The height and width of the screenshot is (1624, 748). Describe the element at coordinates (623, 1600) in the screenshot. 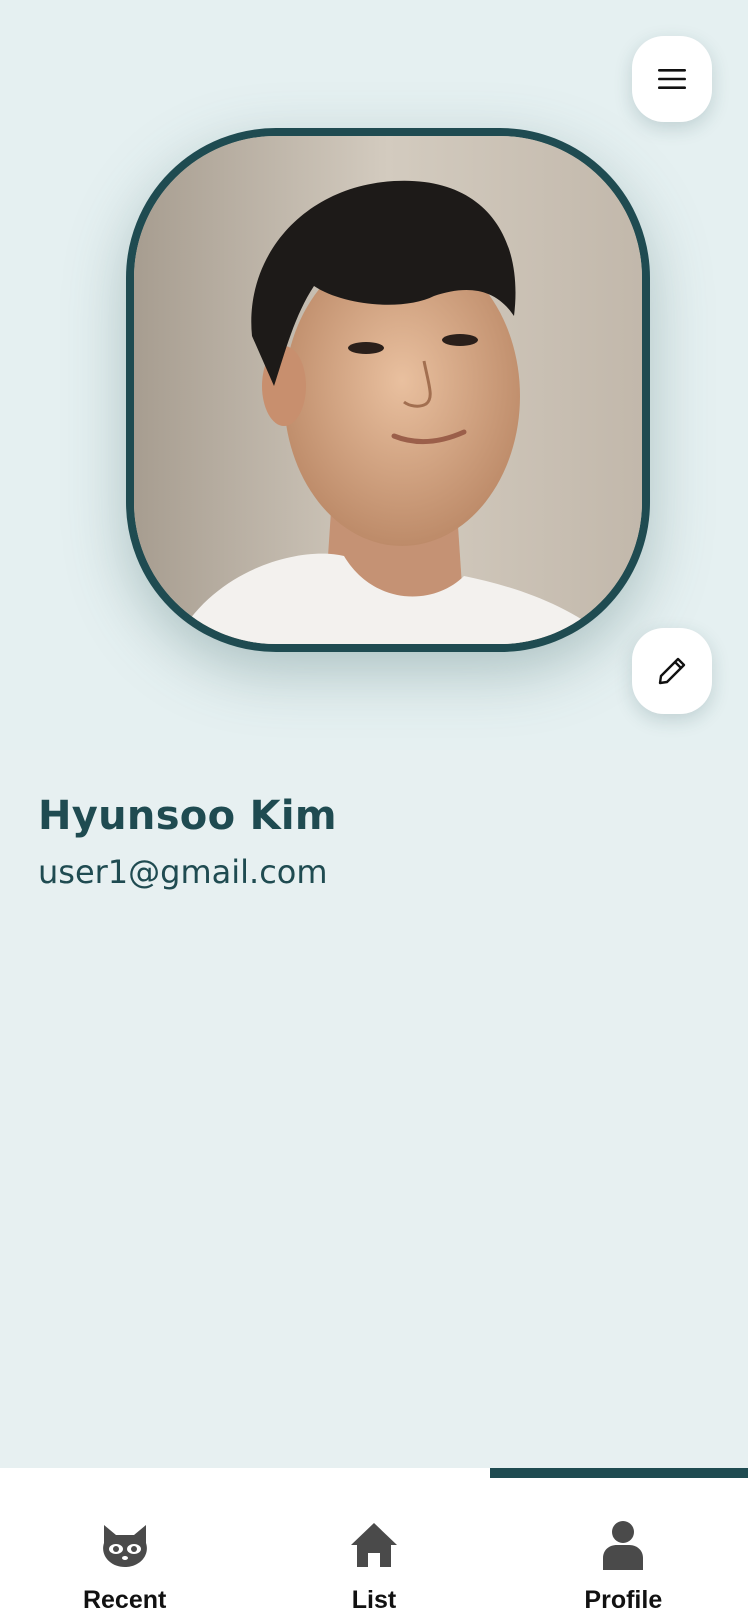

I see `tab-profile-label: Profile` at that location.